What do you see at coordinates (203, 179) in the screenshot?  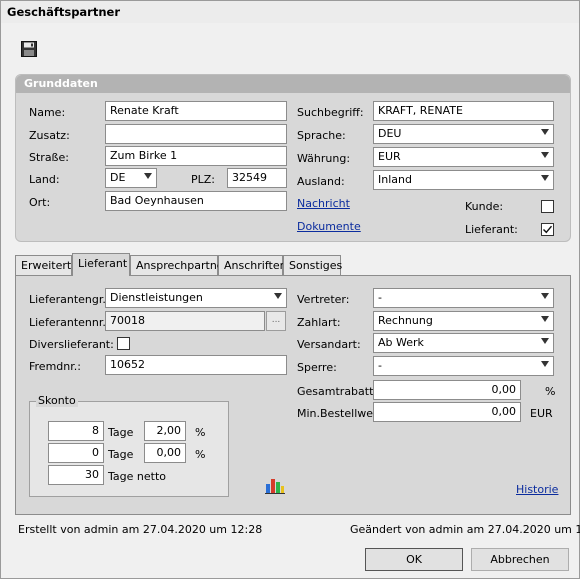 I see `plz-label: PLZ:` at bounding box center [203, 179].